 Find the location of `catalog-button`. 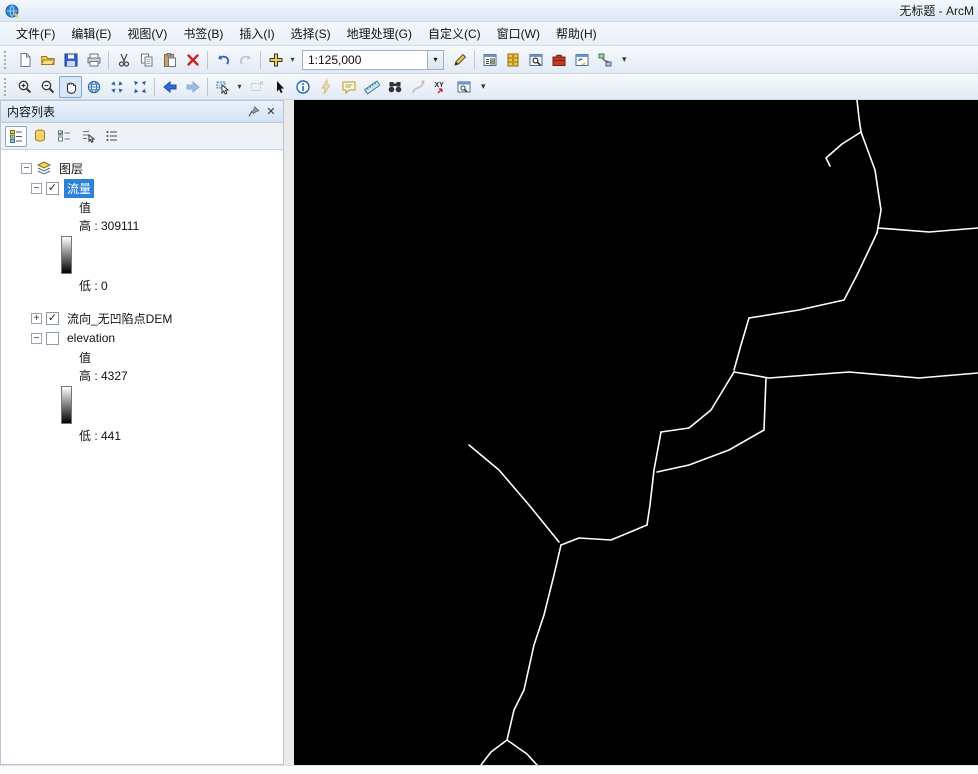

catalog-button is located at coordinates (512, 60).